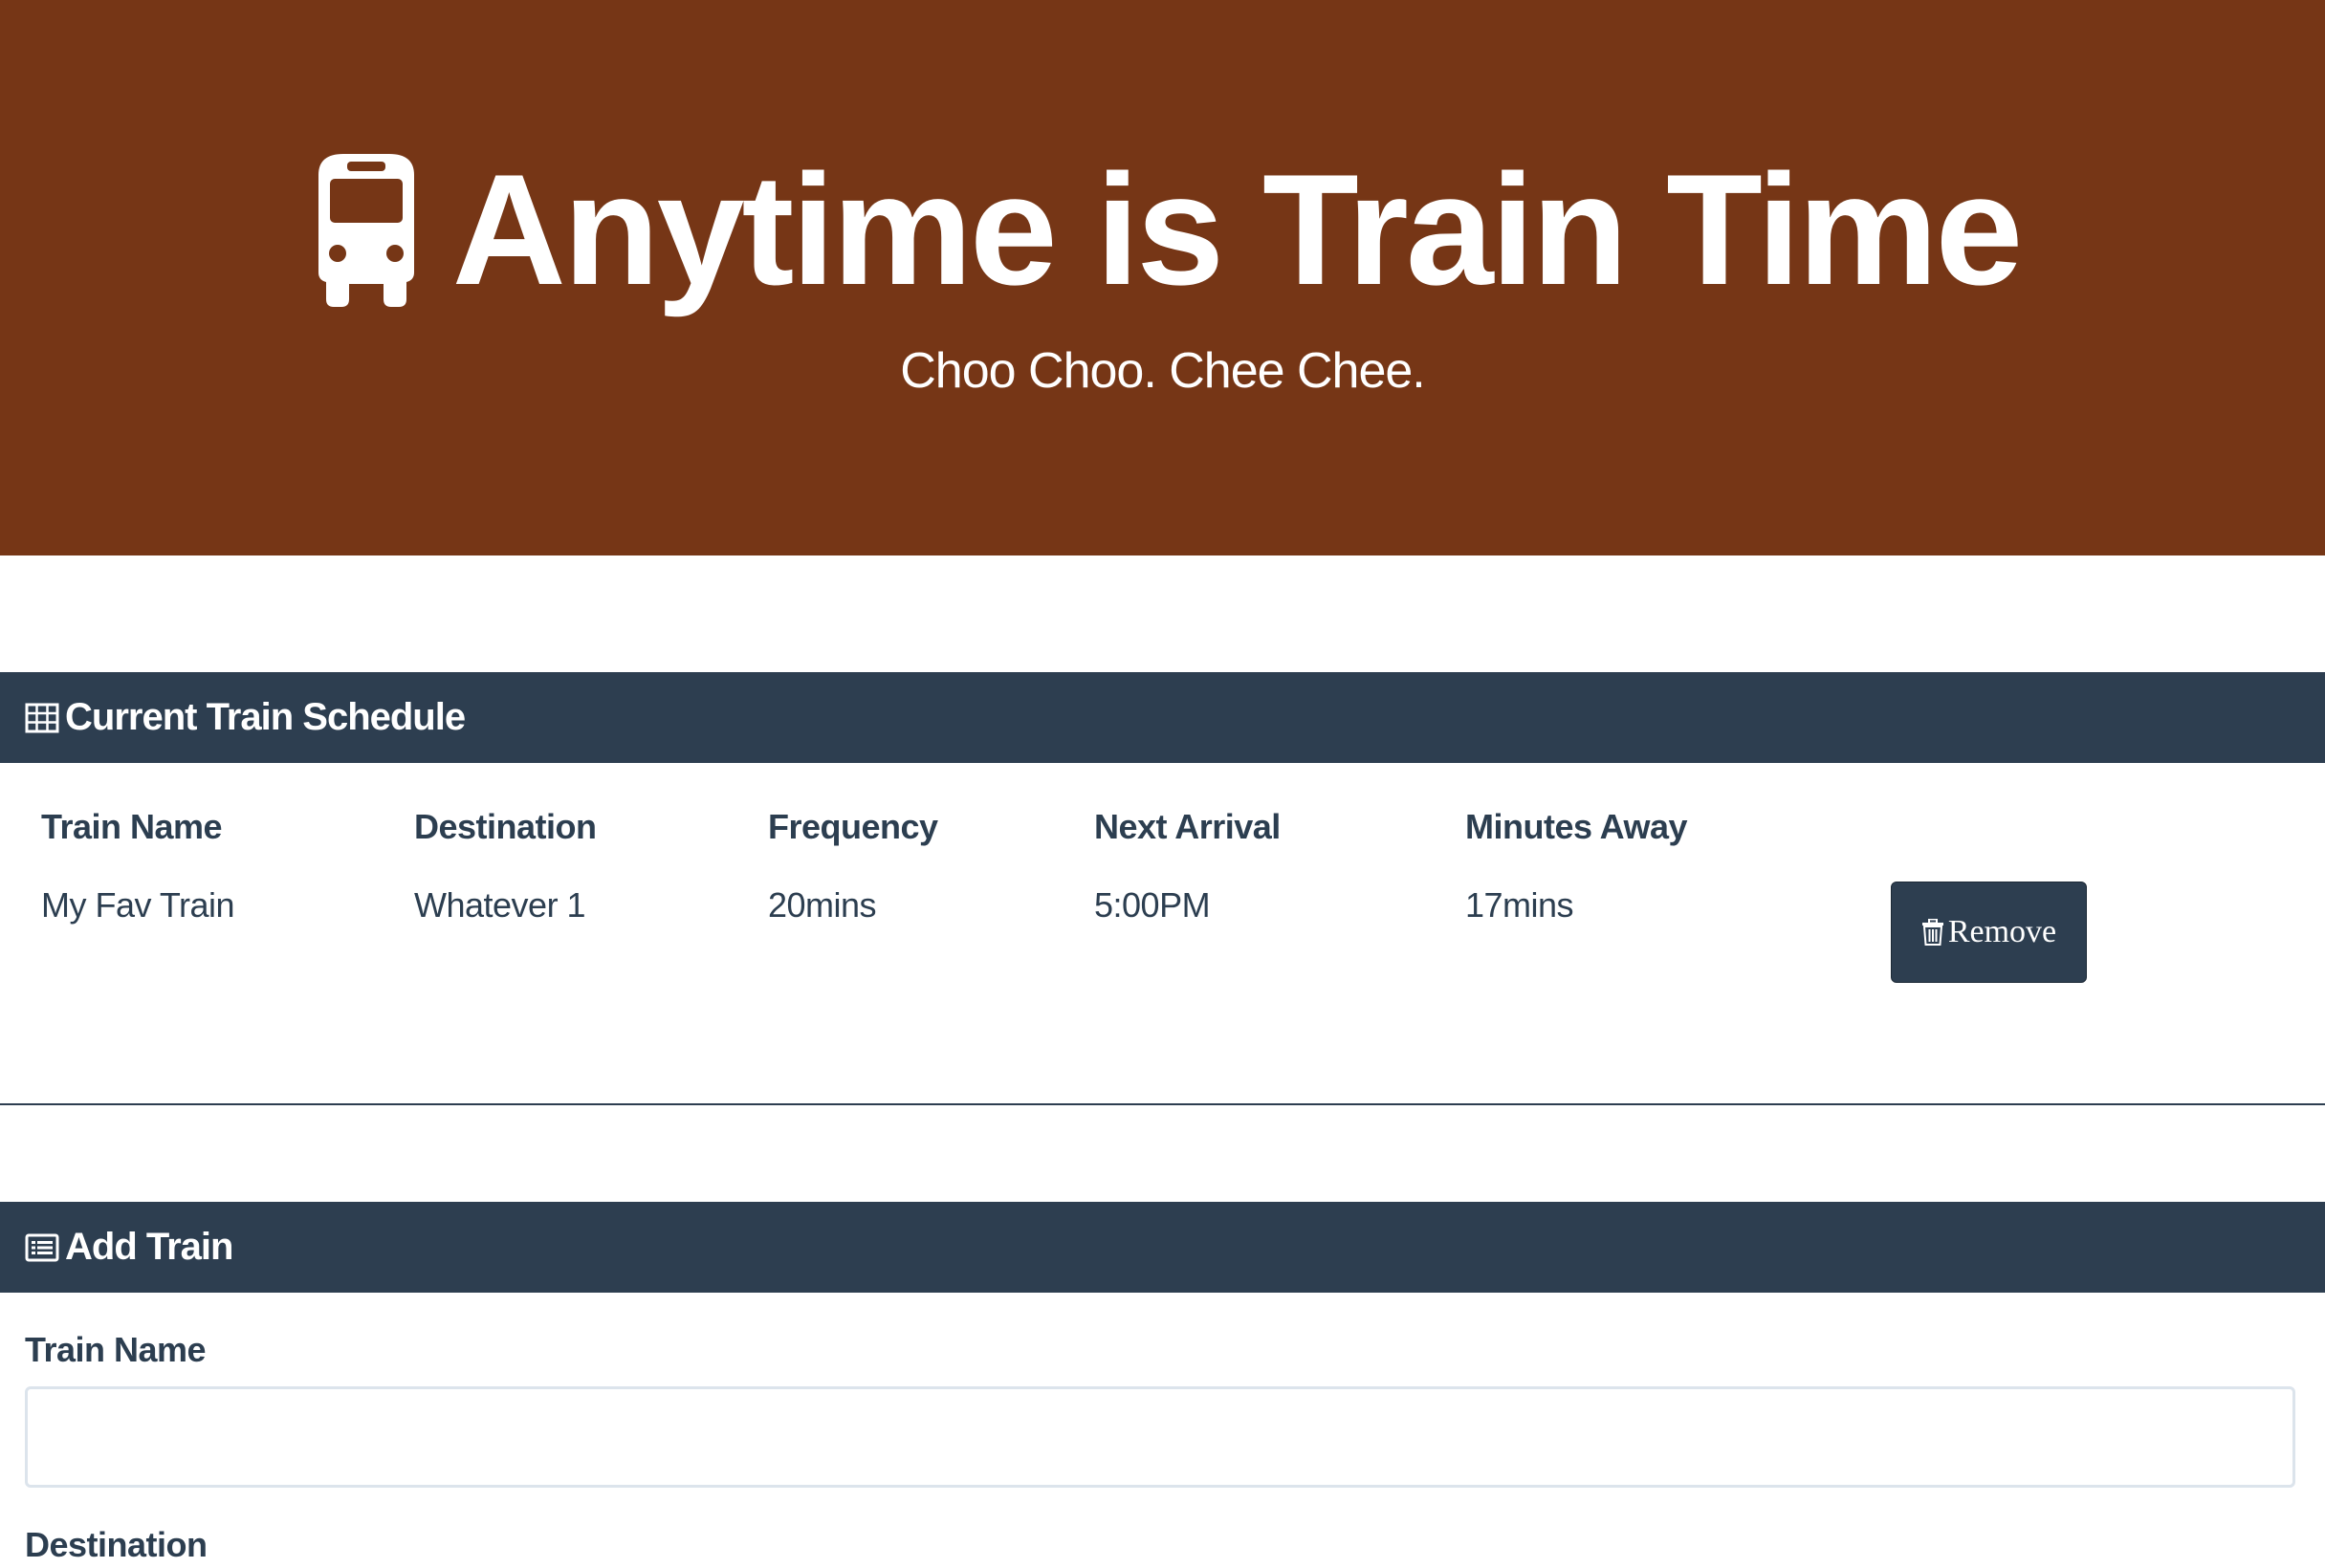 The width and height of the screenshot is (2325, 1568). What do you see at coordinates (822, 905) in the screenshot?
I see `cell-frequency: 20mins` at bounding box center [822, 905].